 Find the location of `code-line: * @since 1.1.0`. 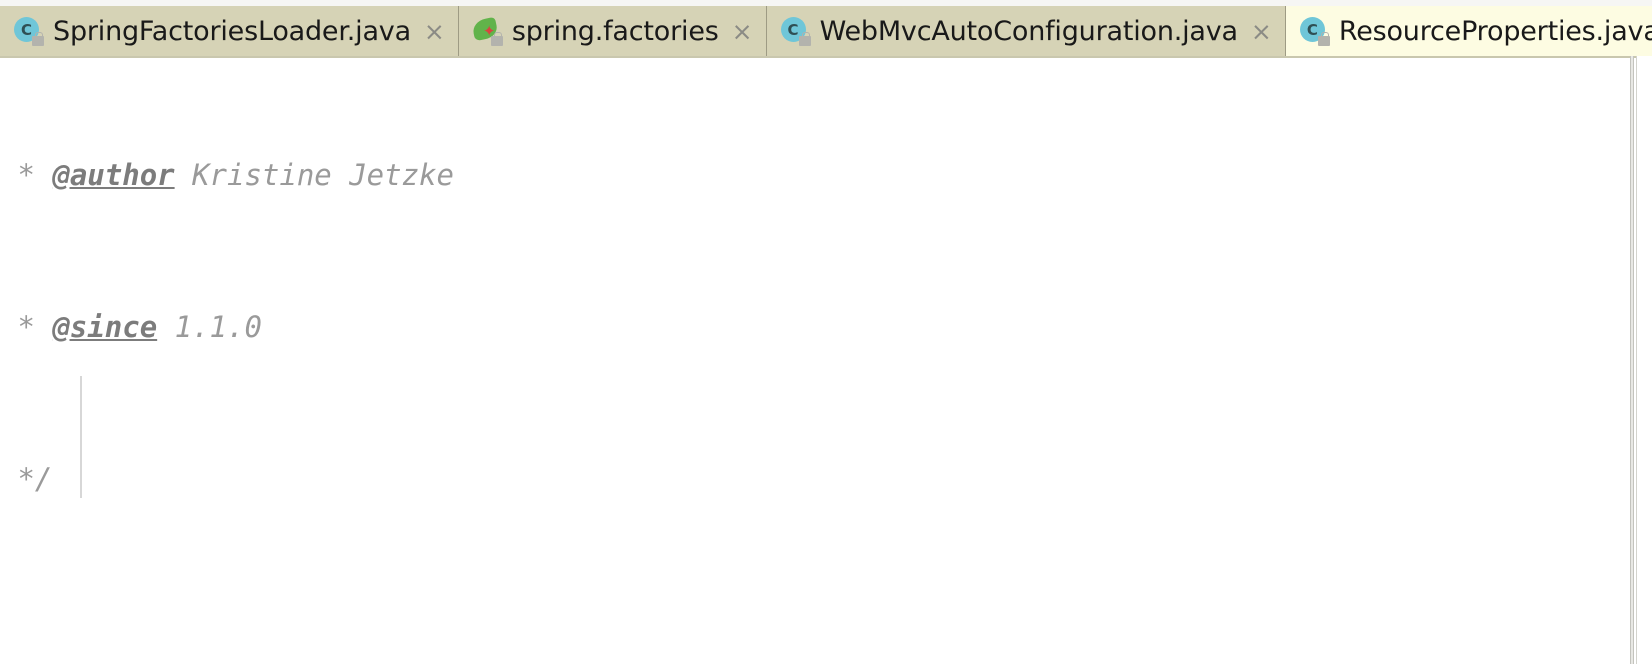

code-line: * @since 1.1.0 is located at coordinates (131, 327).